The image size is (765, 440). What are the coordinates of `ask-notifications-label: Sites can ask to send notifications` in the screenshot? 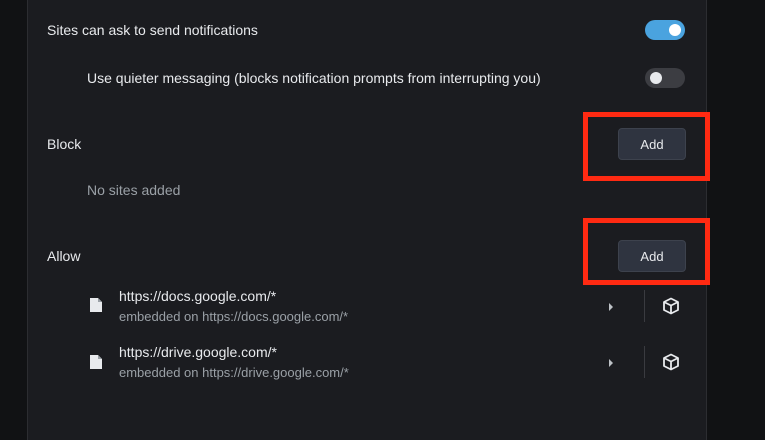 It's located at (152, 30).